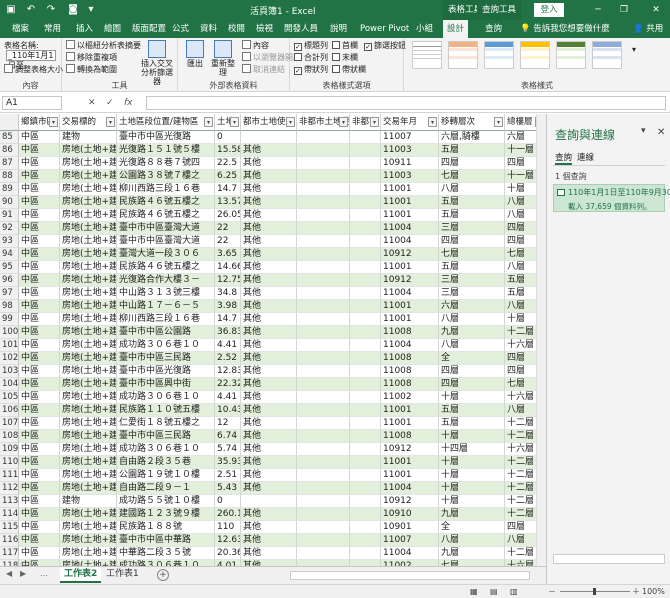 The height and width of the screenshot is (598, 670). What do you see at coordinates (472, 254) in the screenshot?
I see `table-cell: 七層` at bounding box center [472, 254].